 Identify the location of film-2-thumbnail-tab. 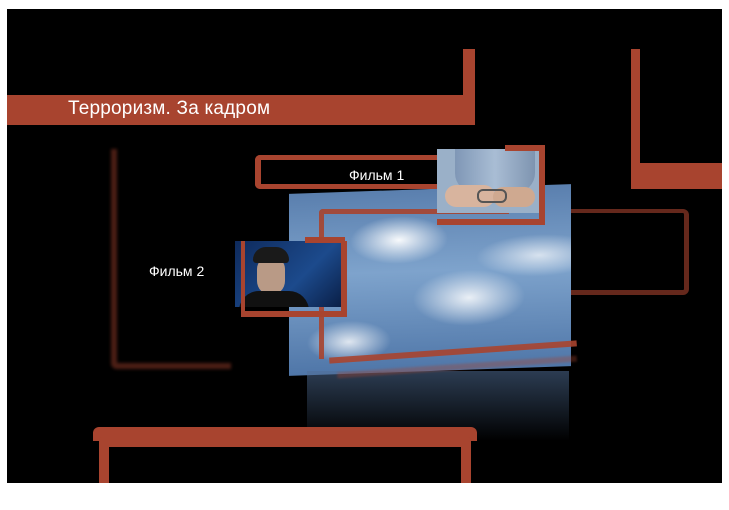
(325, 240).